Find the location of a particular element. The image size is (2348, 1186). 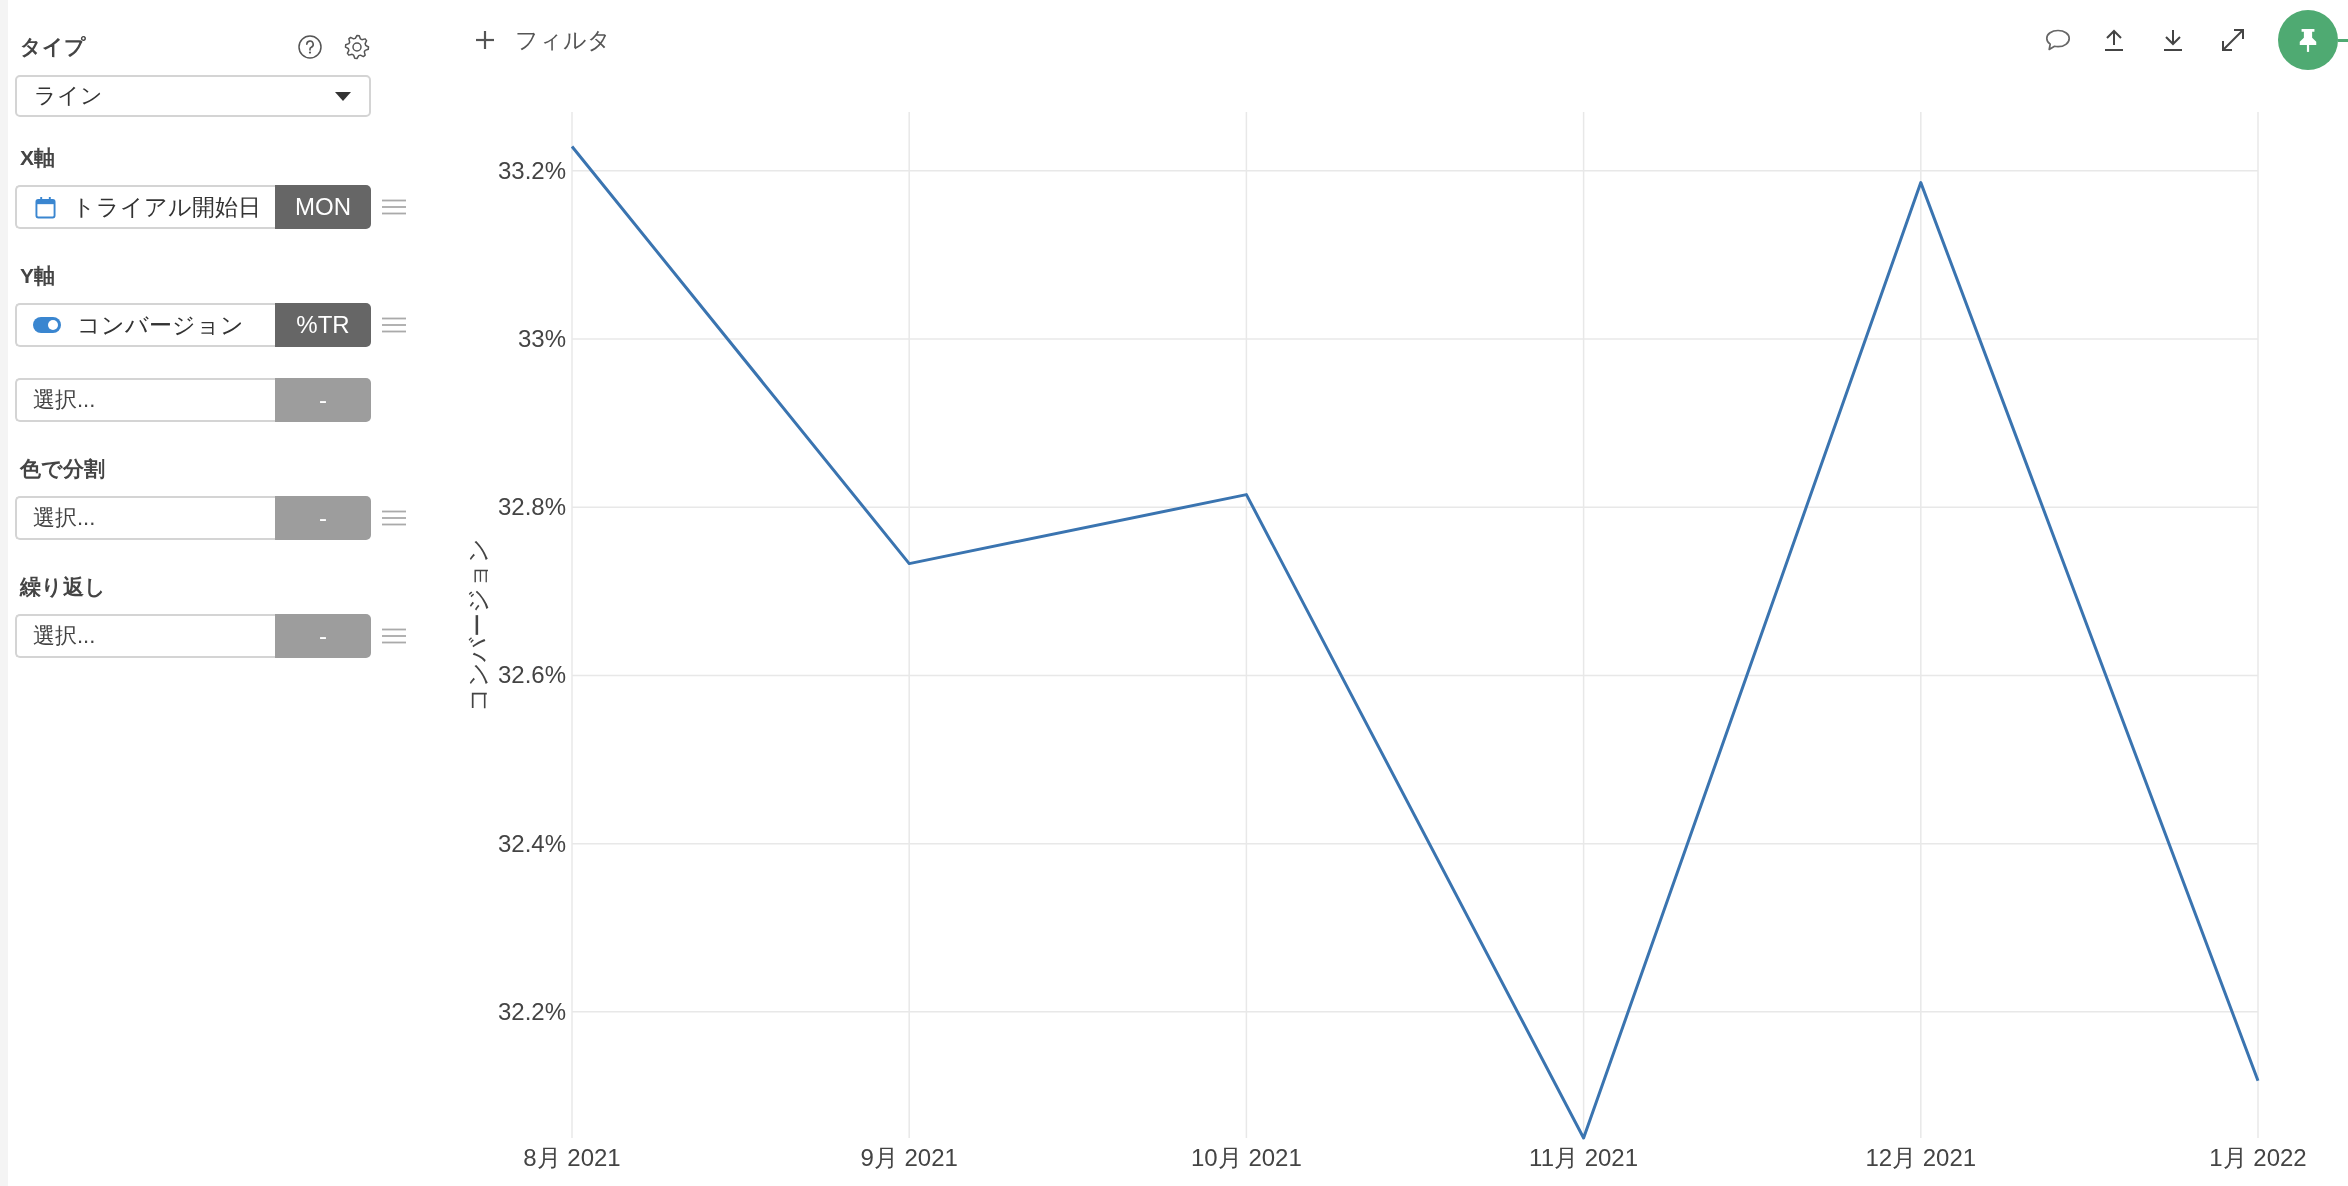

x-tick-label: 12月 2021 is located at coordinates (1921, 1157).